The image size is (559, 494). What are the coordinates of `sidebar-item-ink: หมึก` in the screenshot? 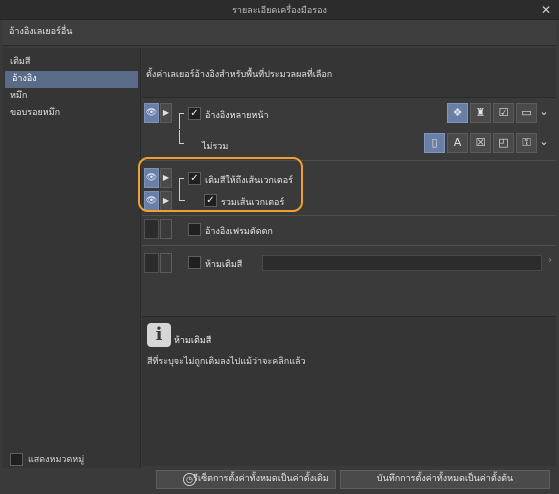 It's located at (71, 96).